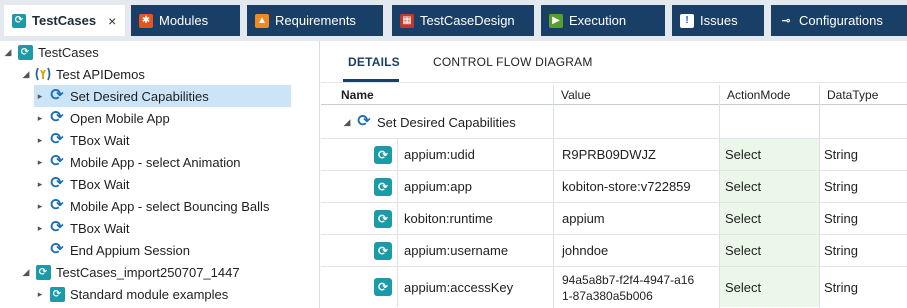 Image resolution: width=907 pixels, height=308 pixels. I want to click on name-cell: kobiton:runtime, so click(475, 218).